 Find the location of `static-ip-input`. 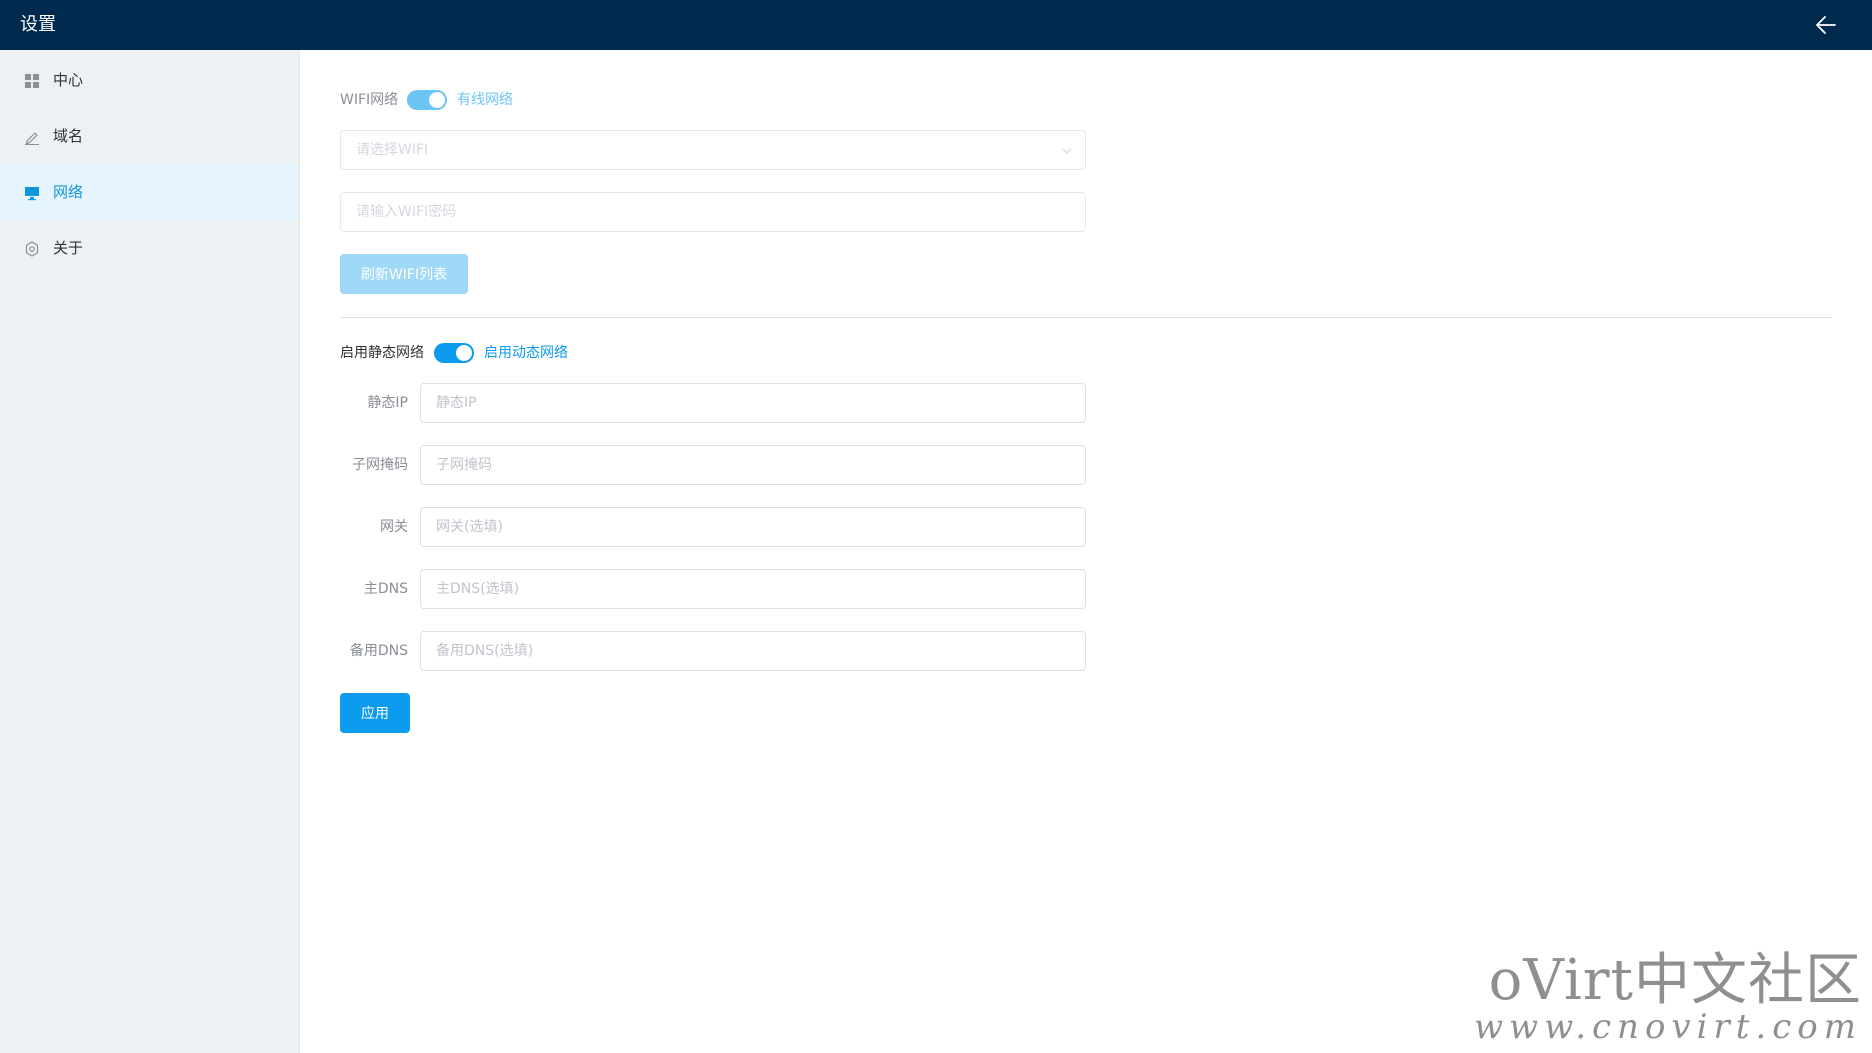

static-ip-input is located at coordinates (753, 403).